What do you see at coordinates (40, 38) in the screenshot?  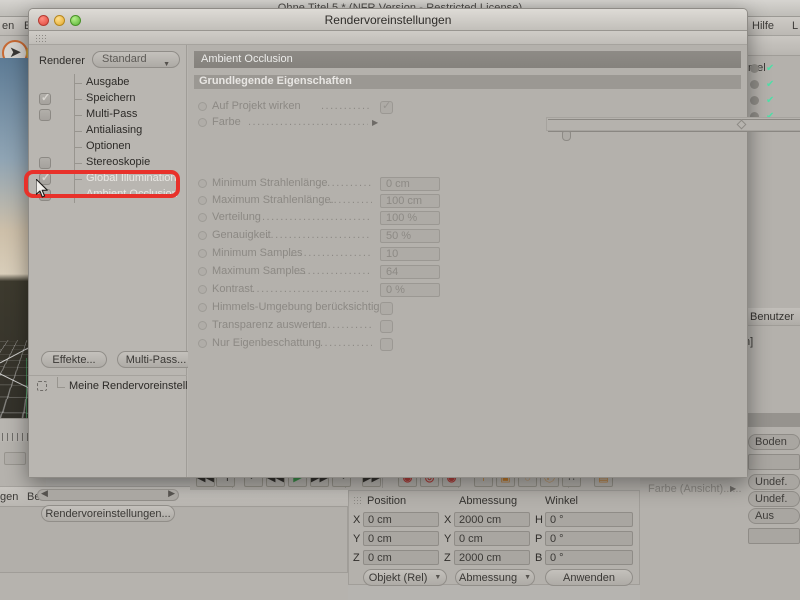 I see `grip-icon` at bounding box center [40, 38].